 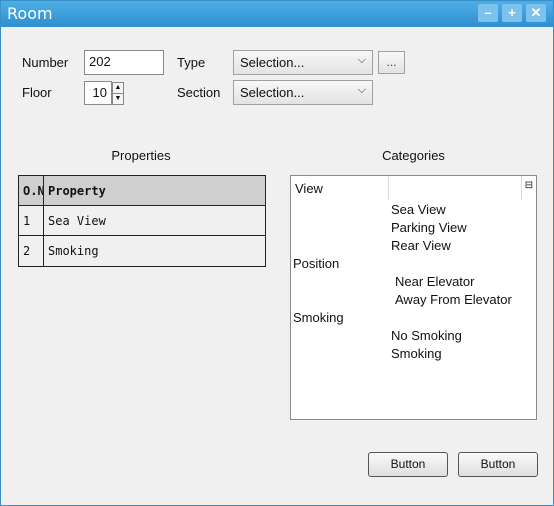 I want to click on floor-stepper-field: 10, so click(x=98, y=93).